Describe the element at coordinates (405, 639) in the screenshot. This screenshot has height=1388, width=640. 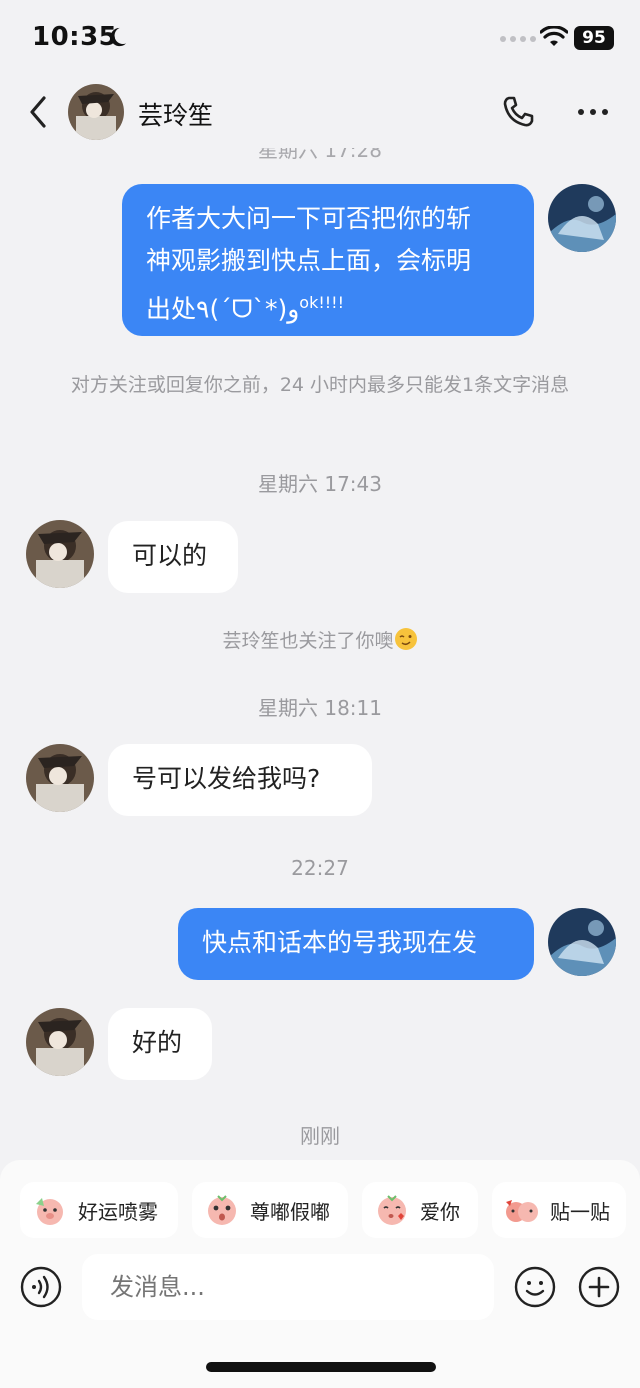
I see `wink-emoji-icon` at that location.